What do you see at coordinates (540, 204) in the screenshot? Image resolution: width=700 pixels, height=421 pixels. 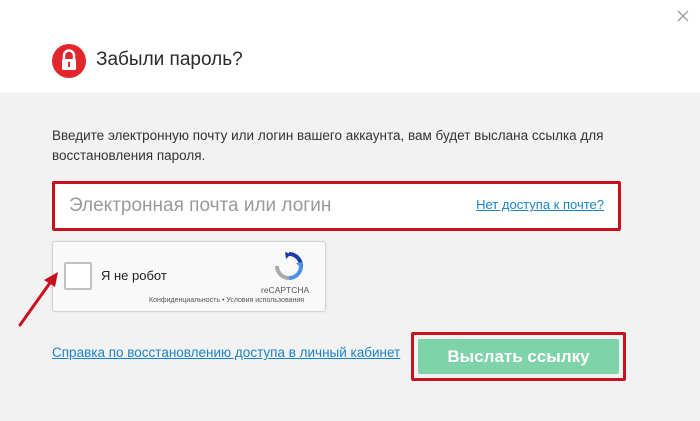 I see `no-email-access-link: Нет доступа к почте?` at bounding box center [540, 204].